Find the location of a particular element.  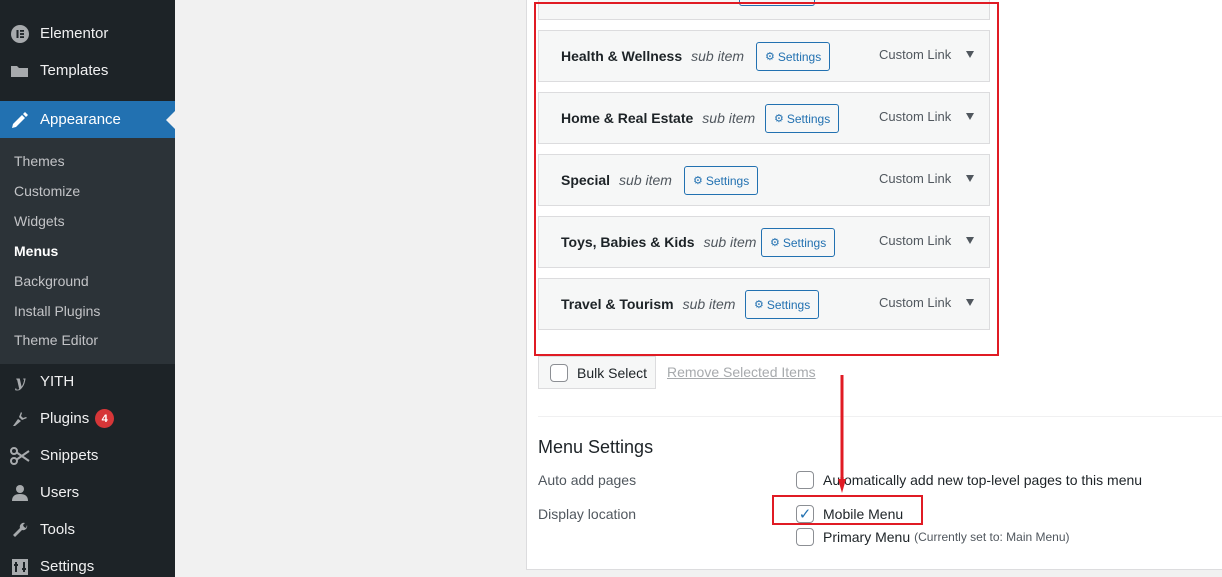

primary-menu-note: (Currently set to: Main Menu) is located at coordinates (992, 537).